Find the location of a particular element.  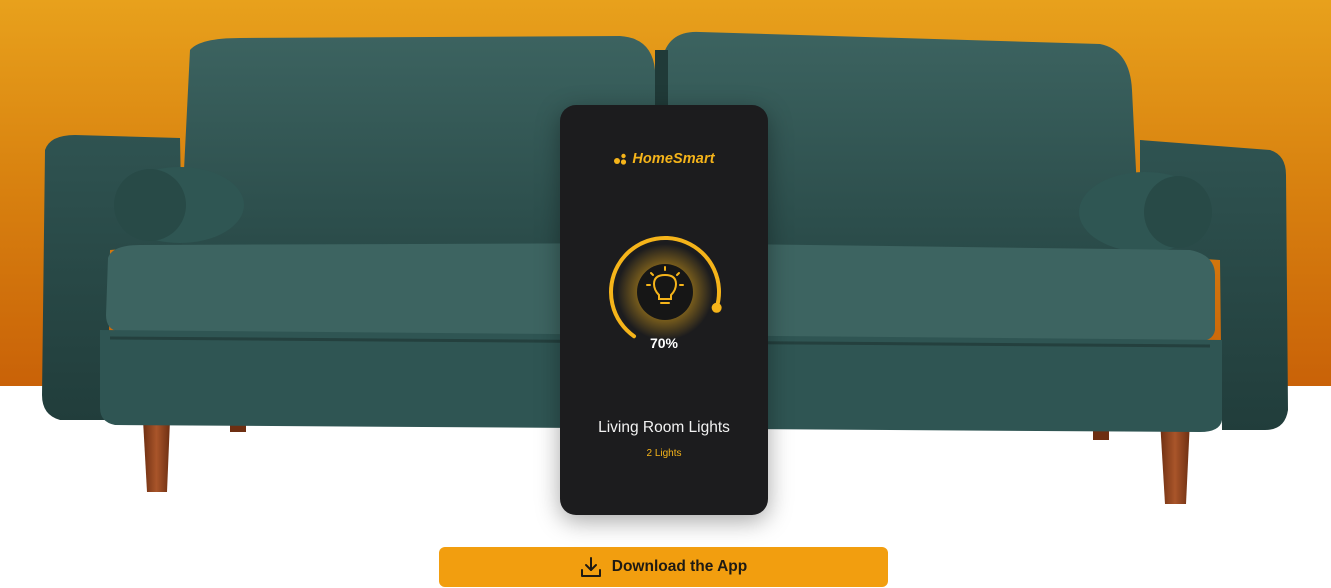

brand-header: HomeSmart is located at coordinates (664, 159).